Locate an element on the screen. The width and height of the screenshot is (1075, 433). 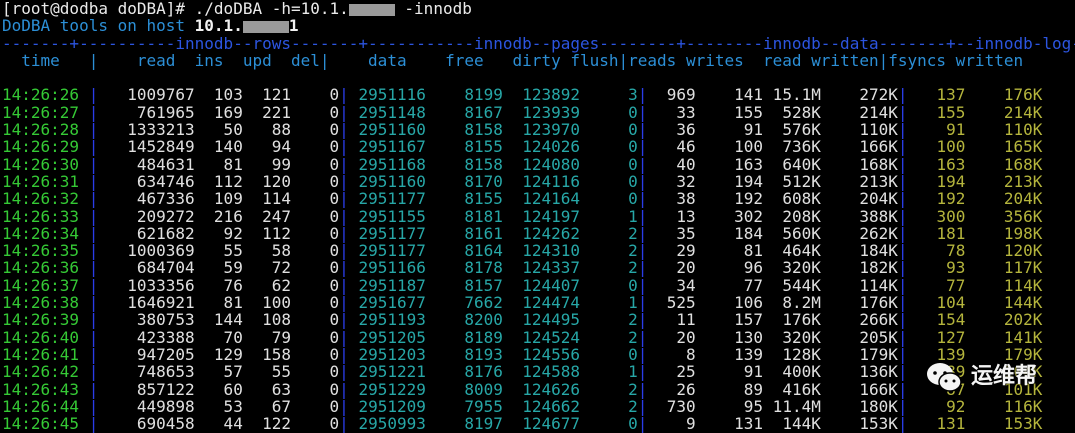
cell-flush: 1 is located at coordinates (609, 216).